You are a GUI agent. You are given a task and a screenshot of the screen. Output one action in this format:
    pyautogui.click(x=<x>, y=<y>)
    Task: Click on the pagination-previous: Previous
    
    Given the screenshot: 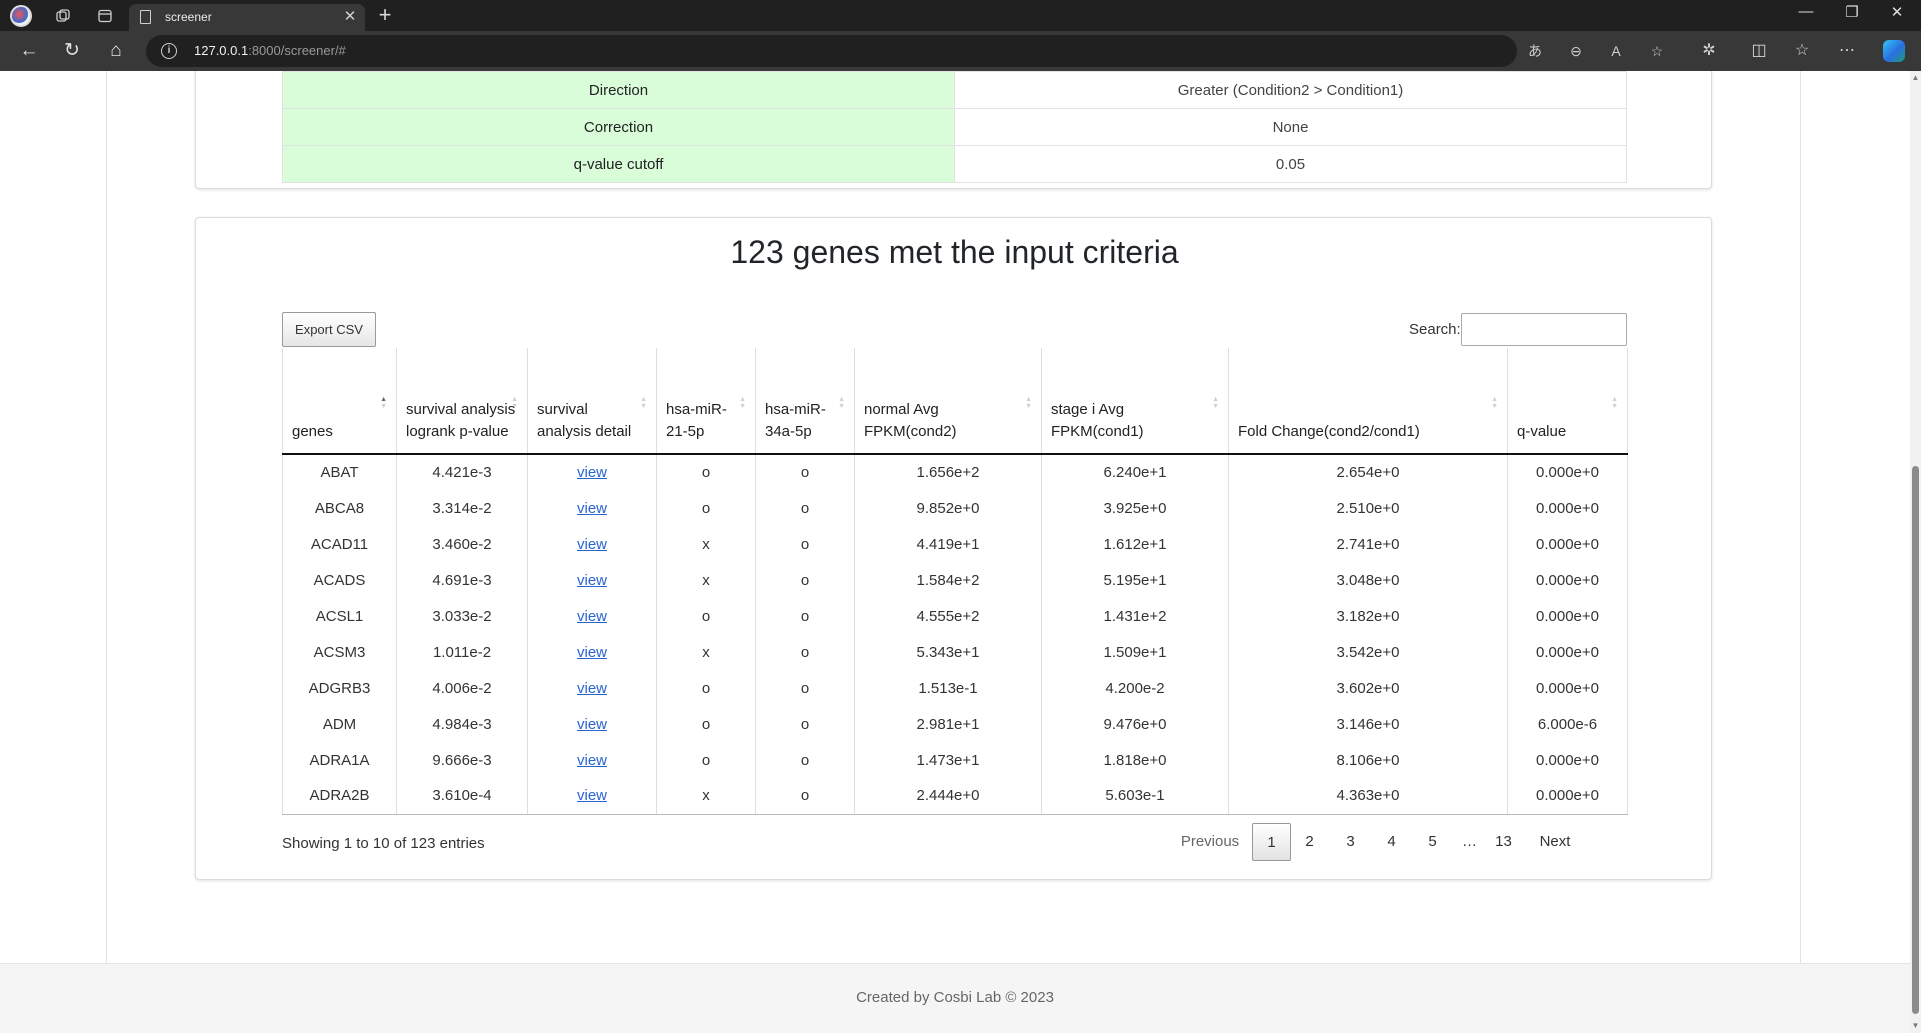 What is the action you would take?
    pyautogui.click(x=1210, y=842)
    